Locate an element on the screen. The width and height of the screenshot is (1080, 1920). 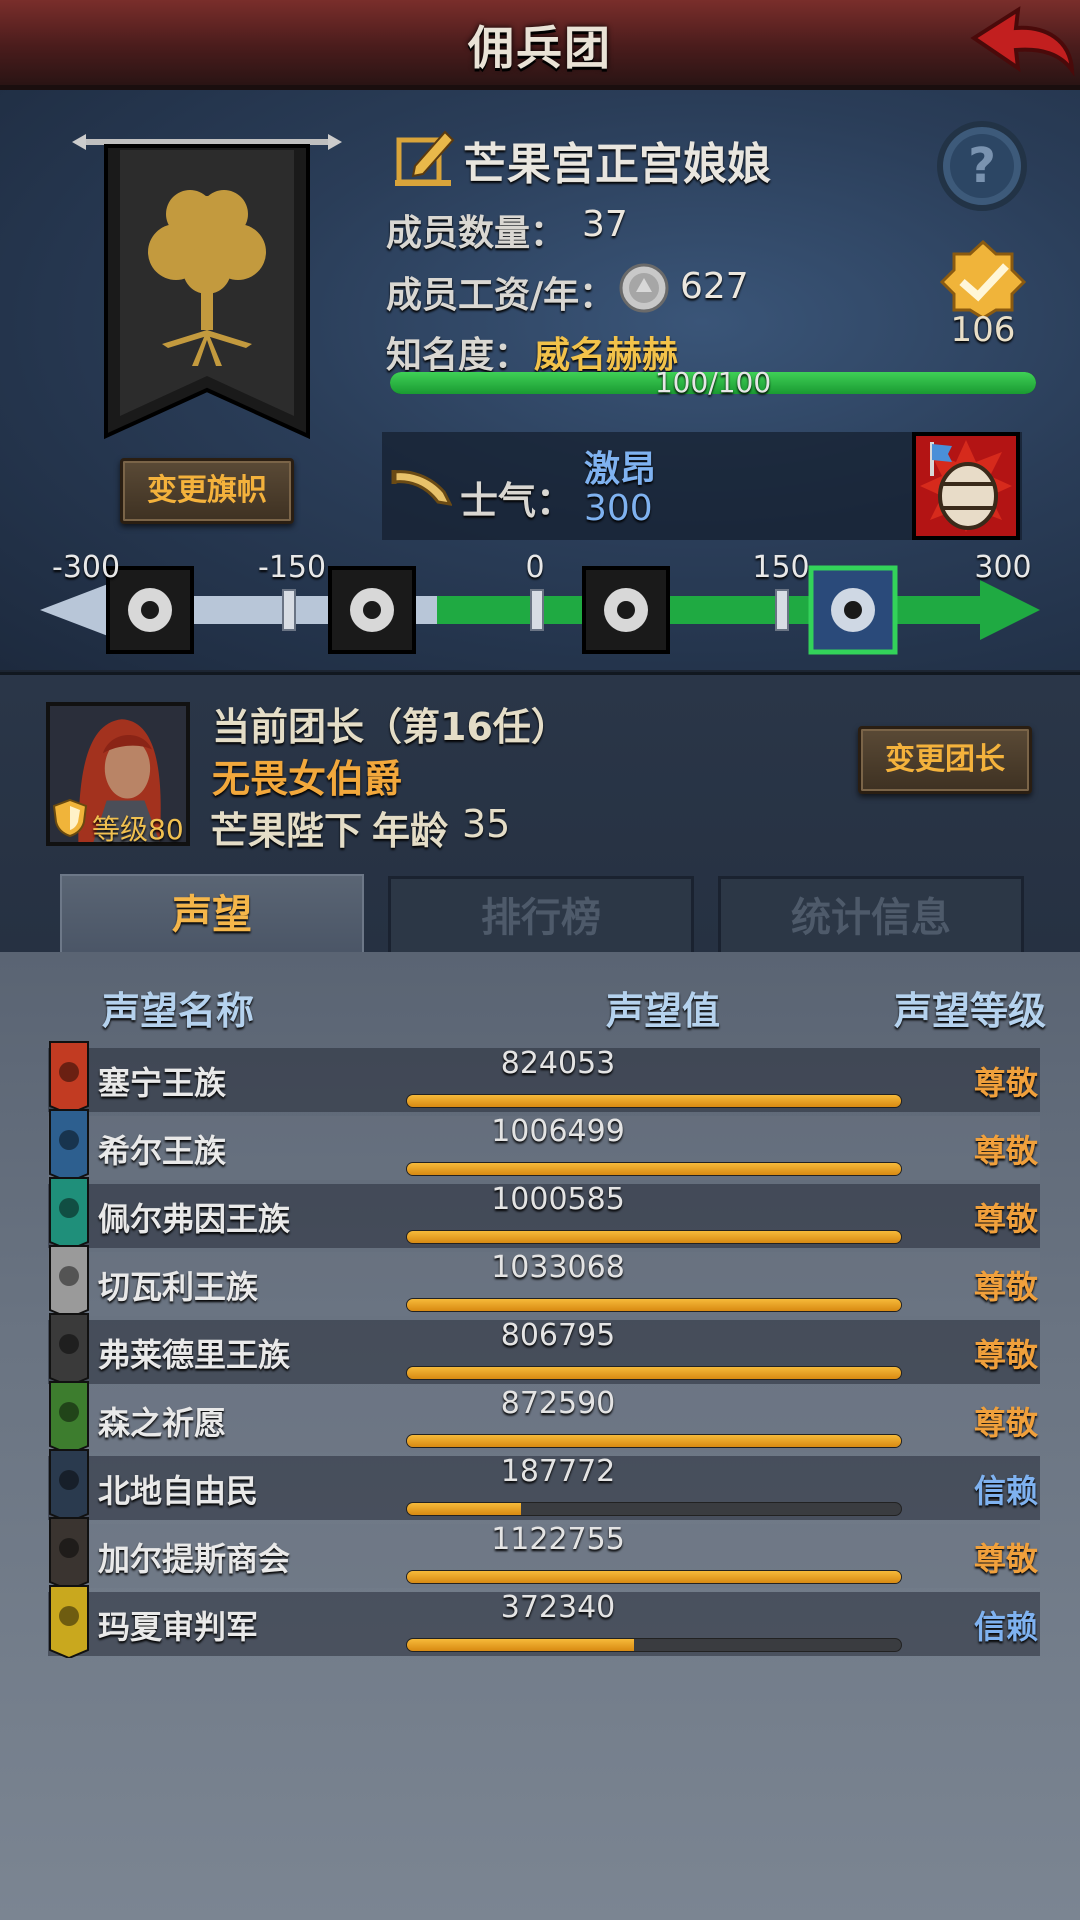
morale-scale: -300 -150 0 150 300 is located at coordinates (540, 608).